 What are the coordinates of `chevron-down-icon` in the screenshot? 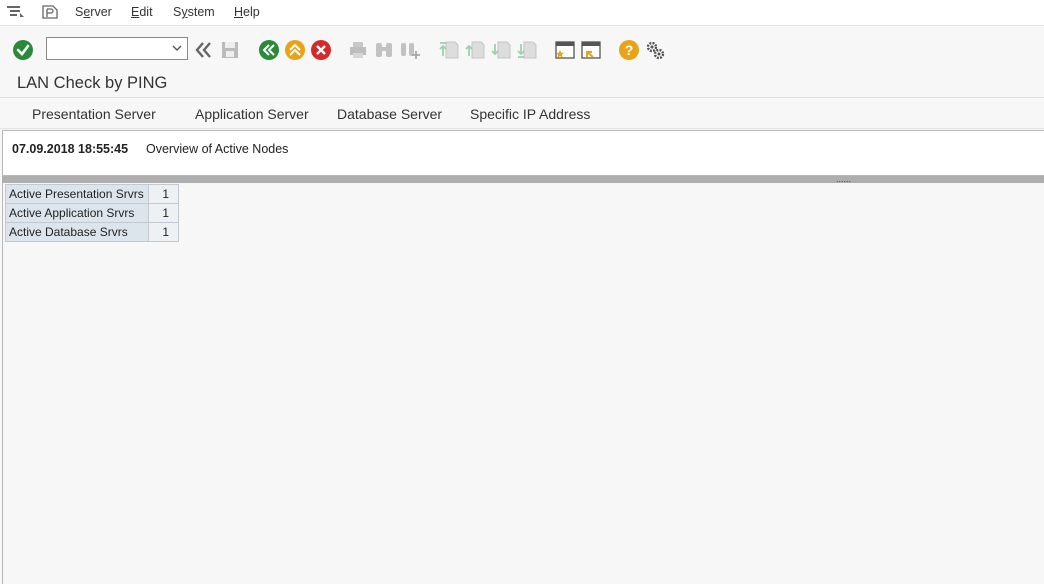 It's located at (177, 48).